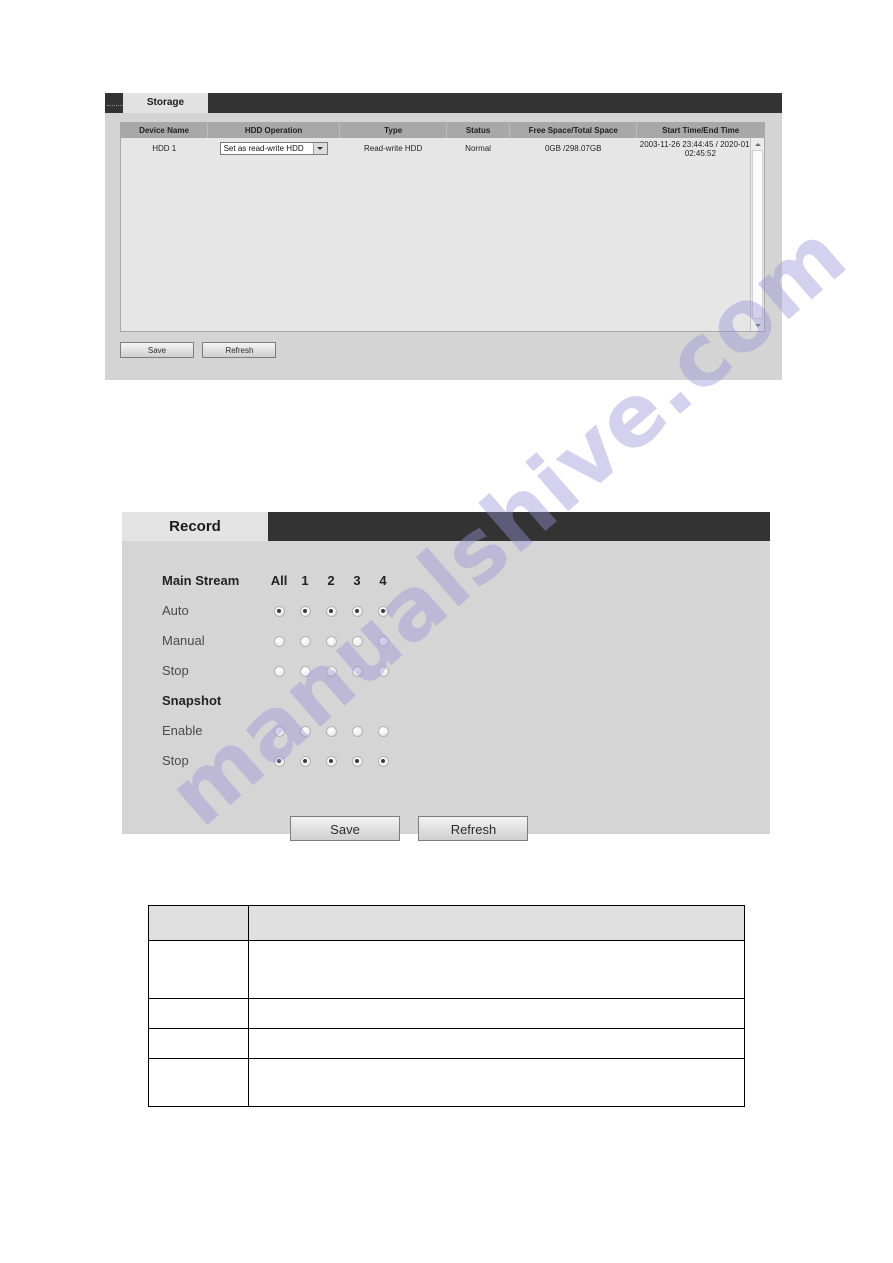 This screenshot has height=1263, width=893. I want to click on row-enable: Enable, so click(279, 730).